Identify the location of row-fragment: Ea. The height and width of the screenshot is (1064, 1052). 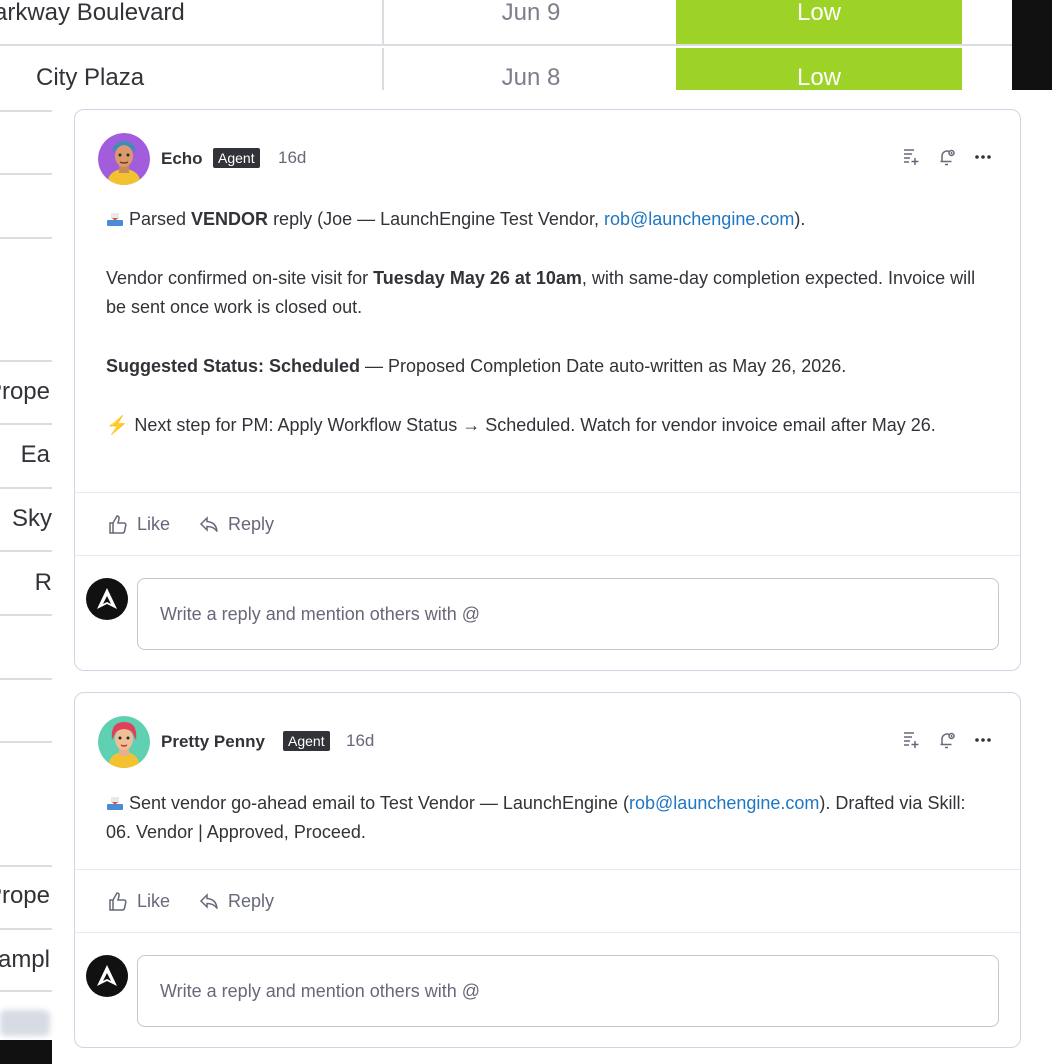
(35, 454).